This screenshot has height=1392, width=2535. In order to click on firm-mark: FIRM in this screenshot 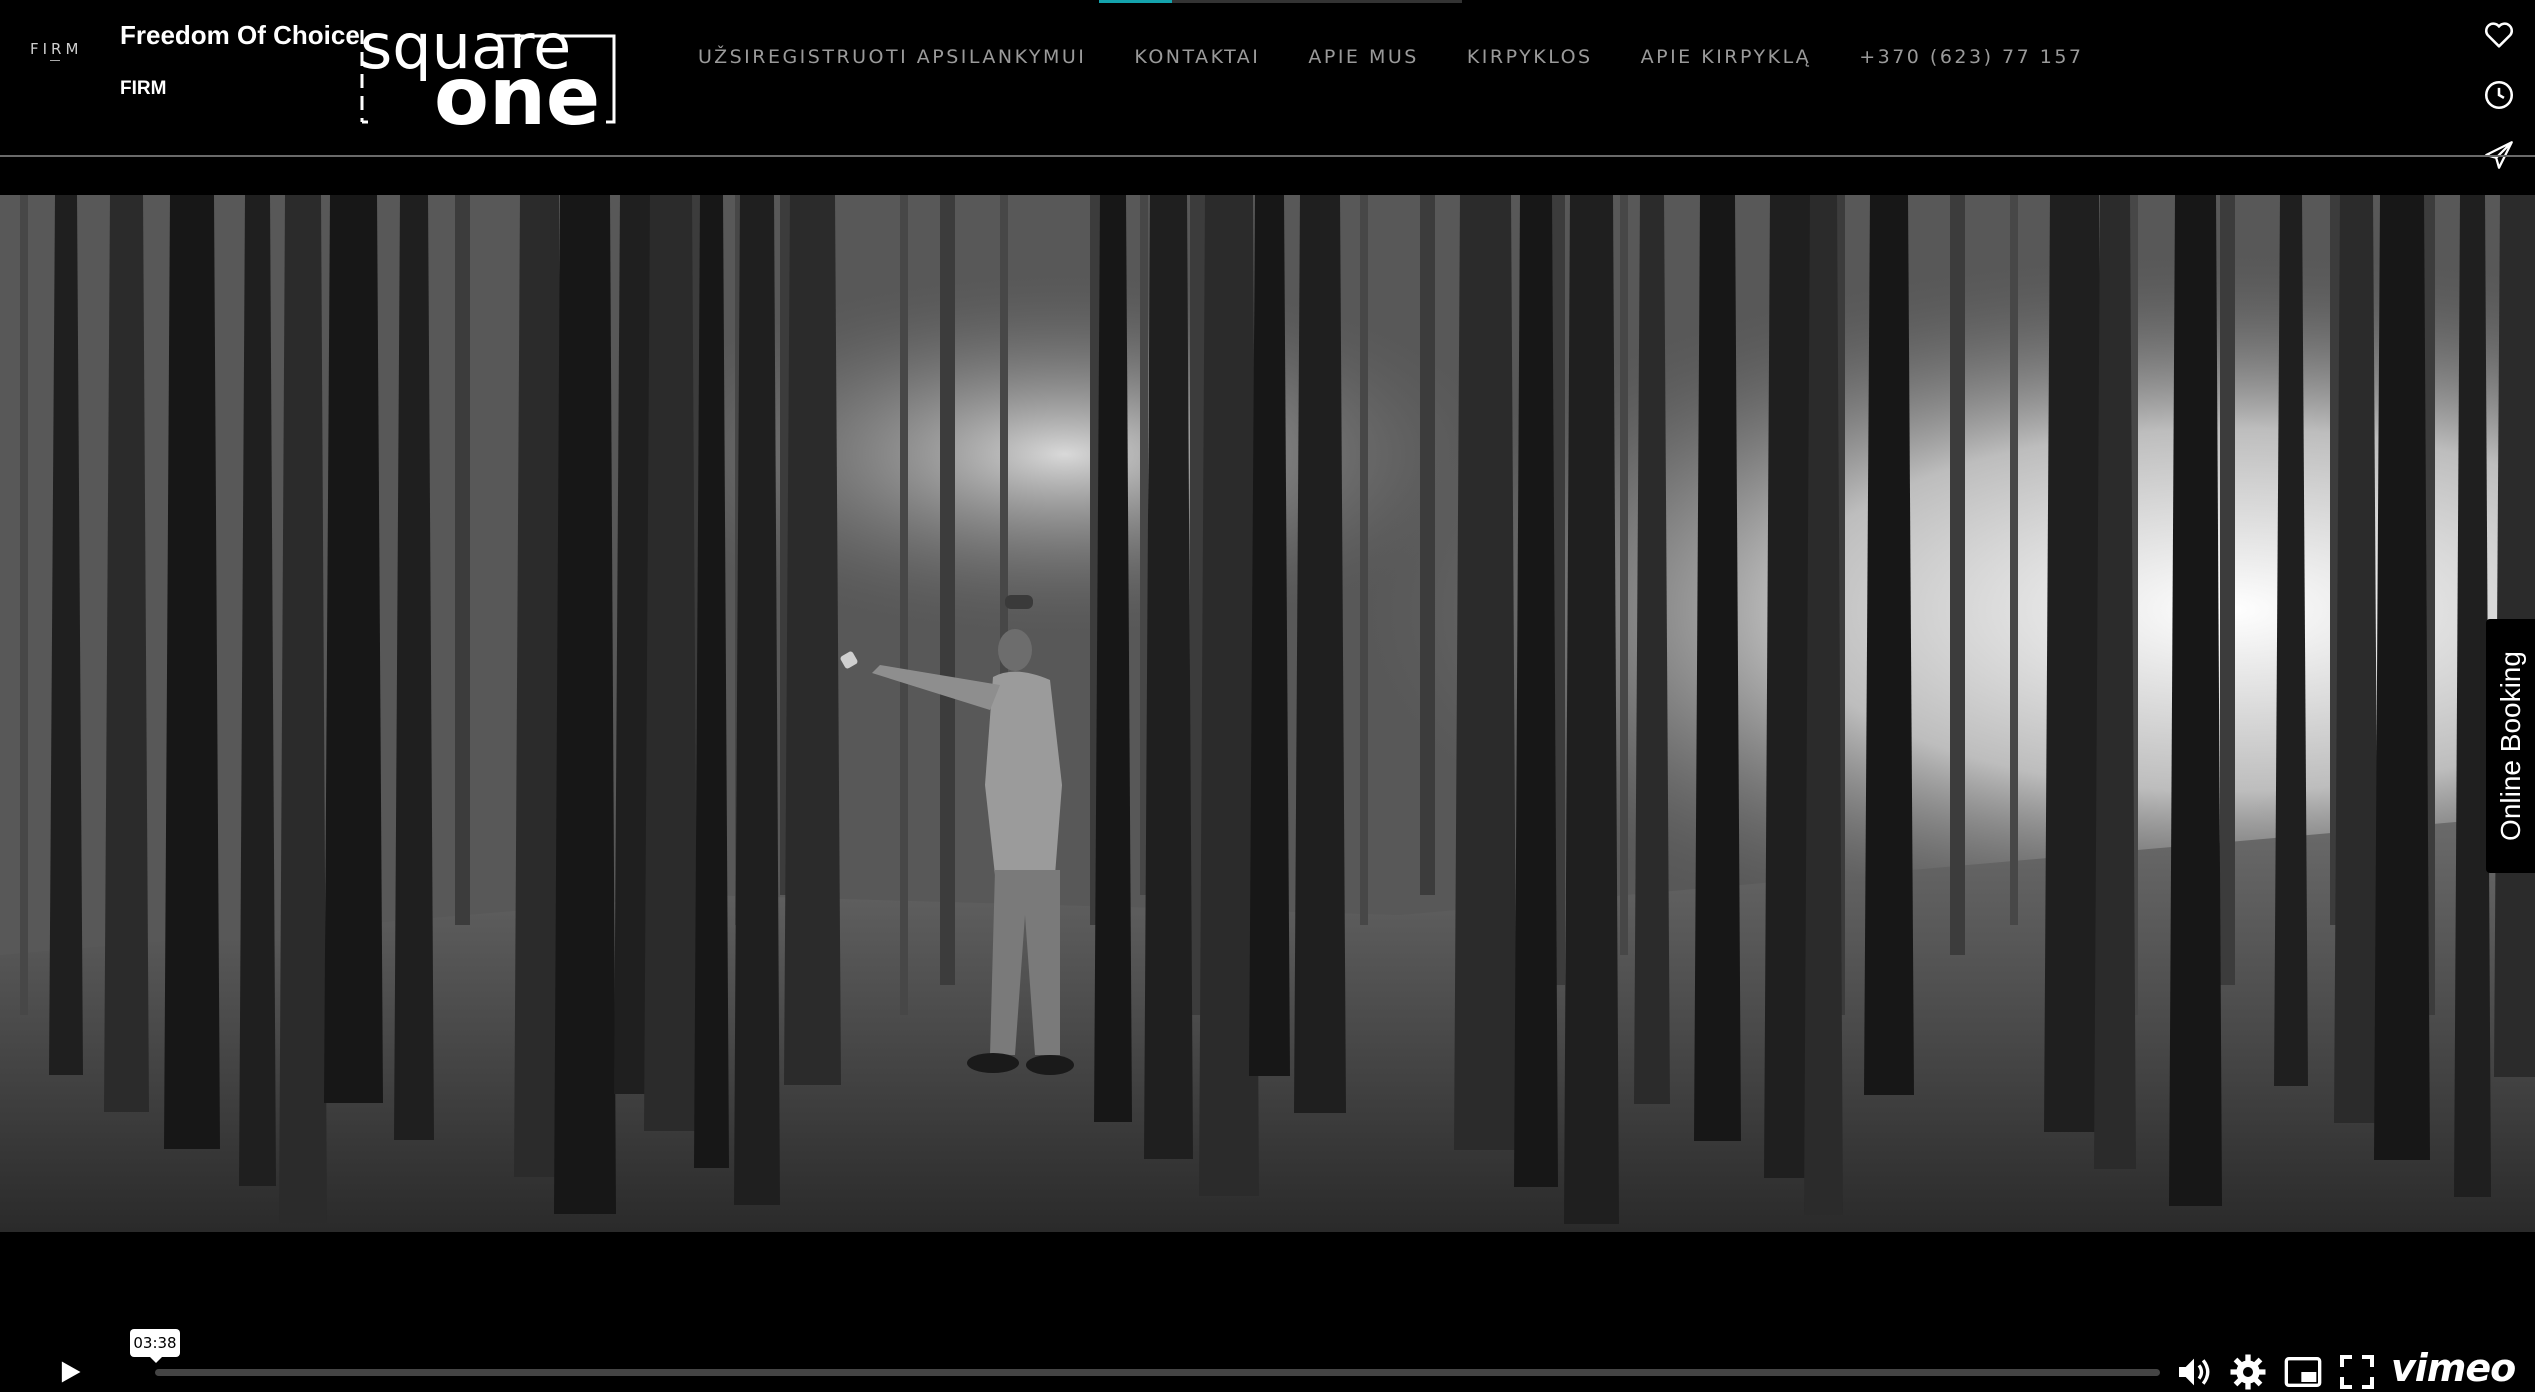, I will do `click(56, 50)`.